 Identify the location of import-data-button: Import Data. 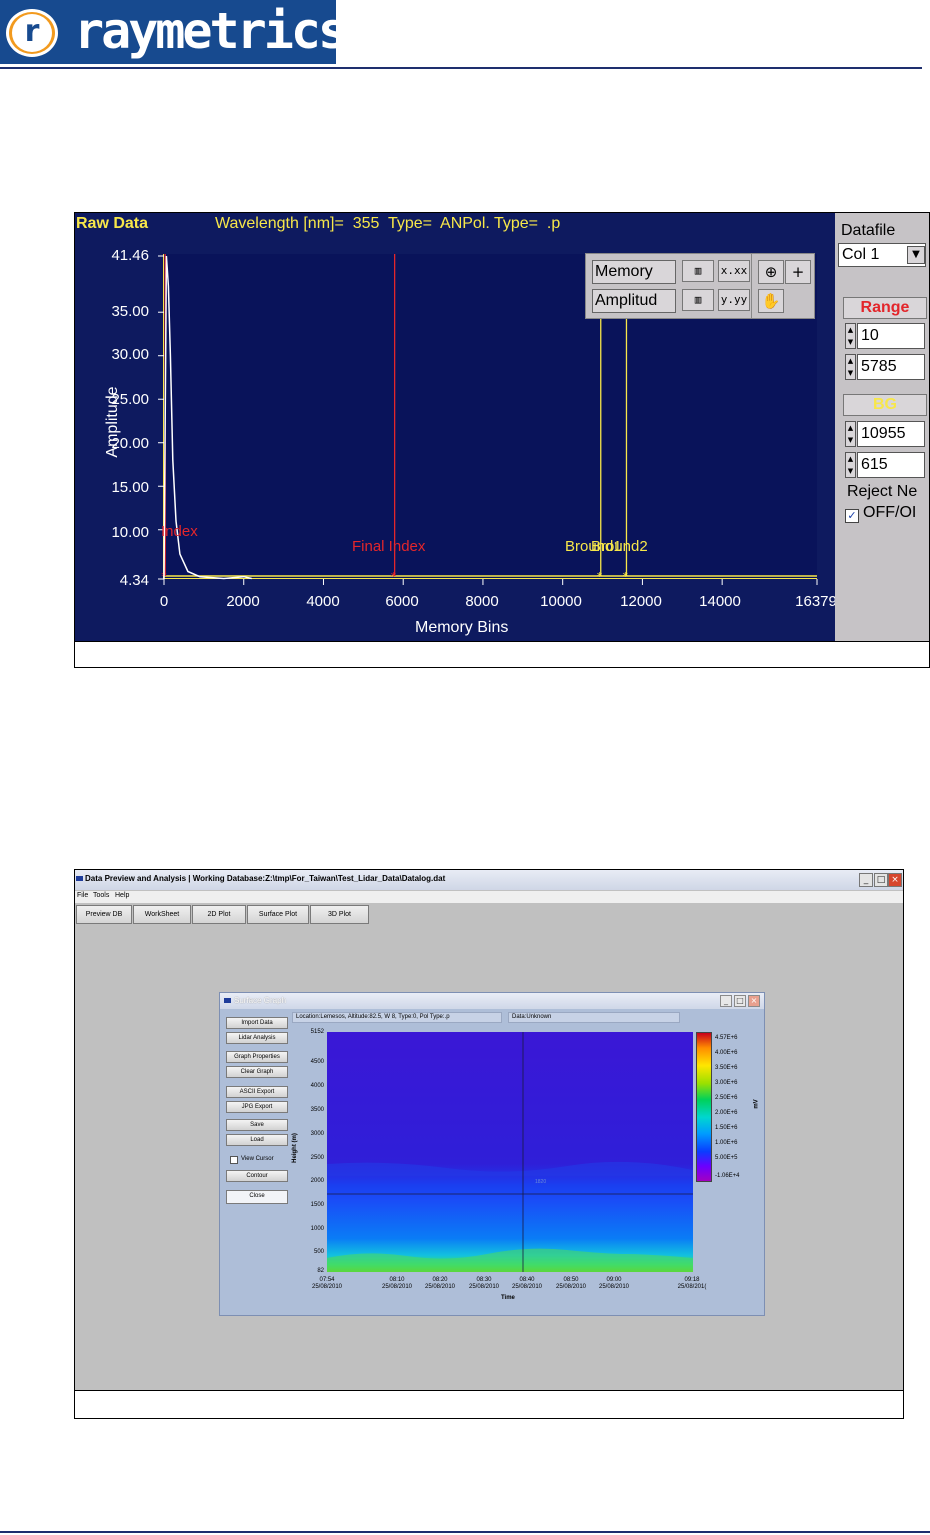
(257, 1023).